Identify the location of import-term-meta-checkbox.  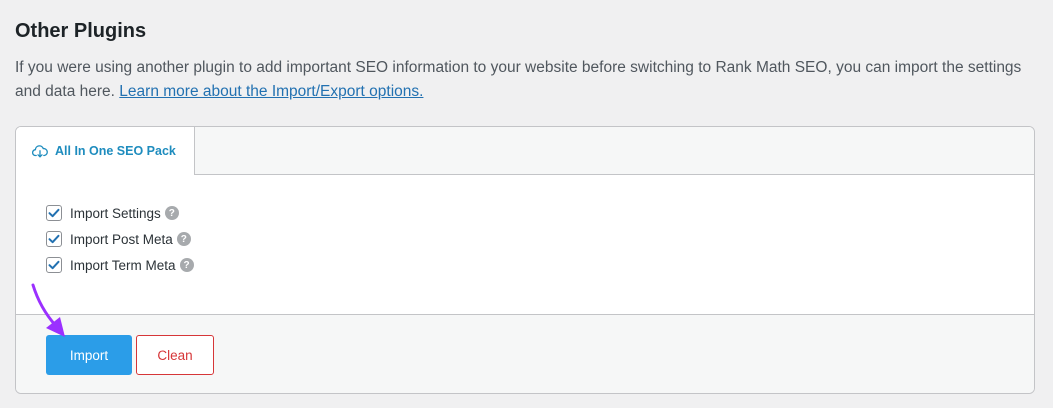
(54, 265).